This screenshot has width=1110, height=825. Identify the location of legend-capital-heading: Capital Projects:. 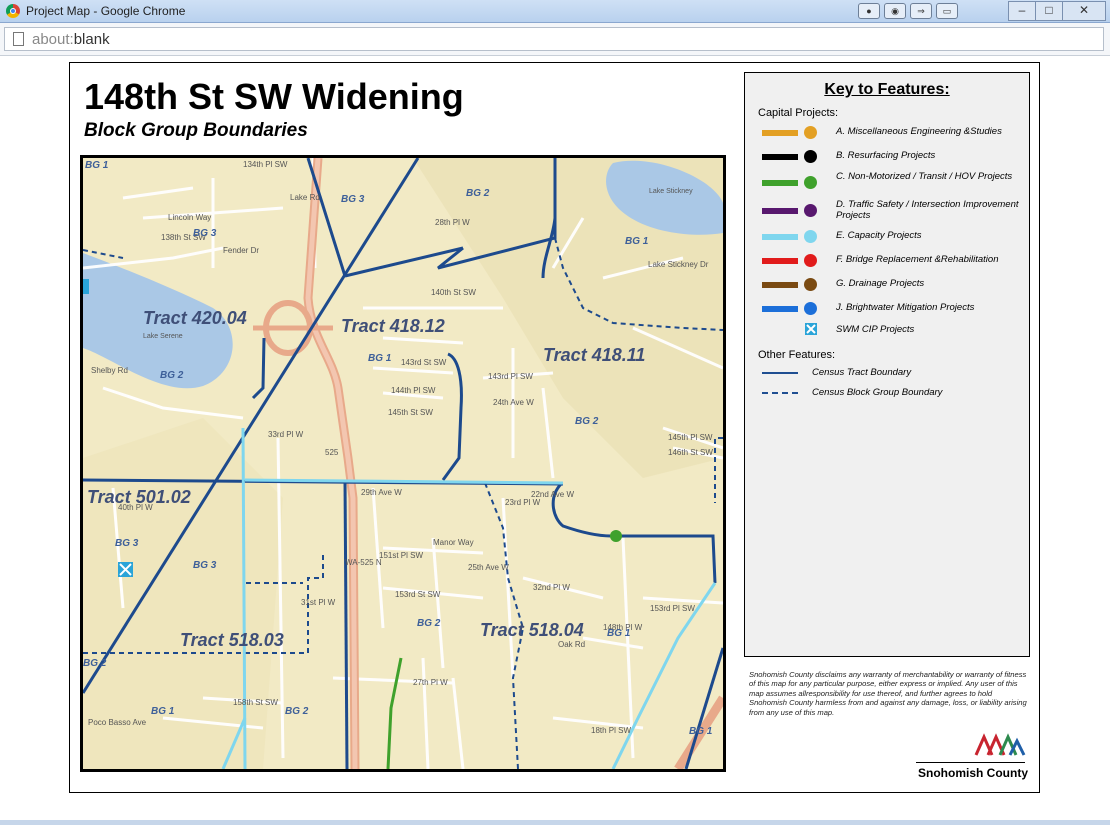
(798, 113).